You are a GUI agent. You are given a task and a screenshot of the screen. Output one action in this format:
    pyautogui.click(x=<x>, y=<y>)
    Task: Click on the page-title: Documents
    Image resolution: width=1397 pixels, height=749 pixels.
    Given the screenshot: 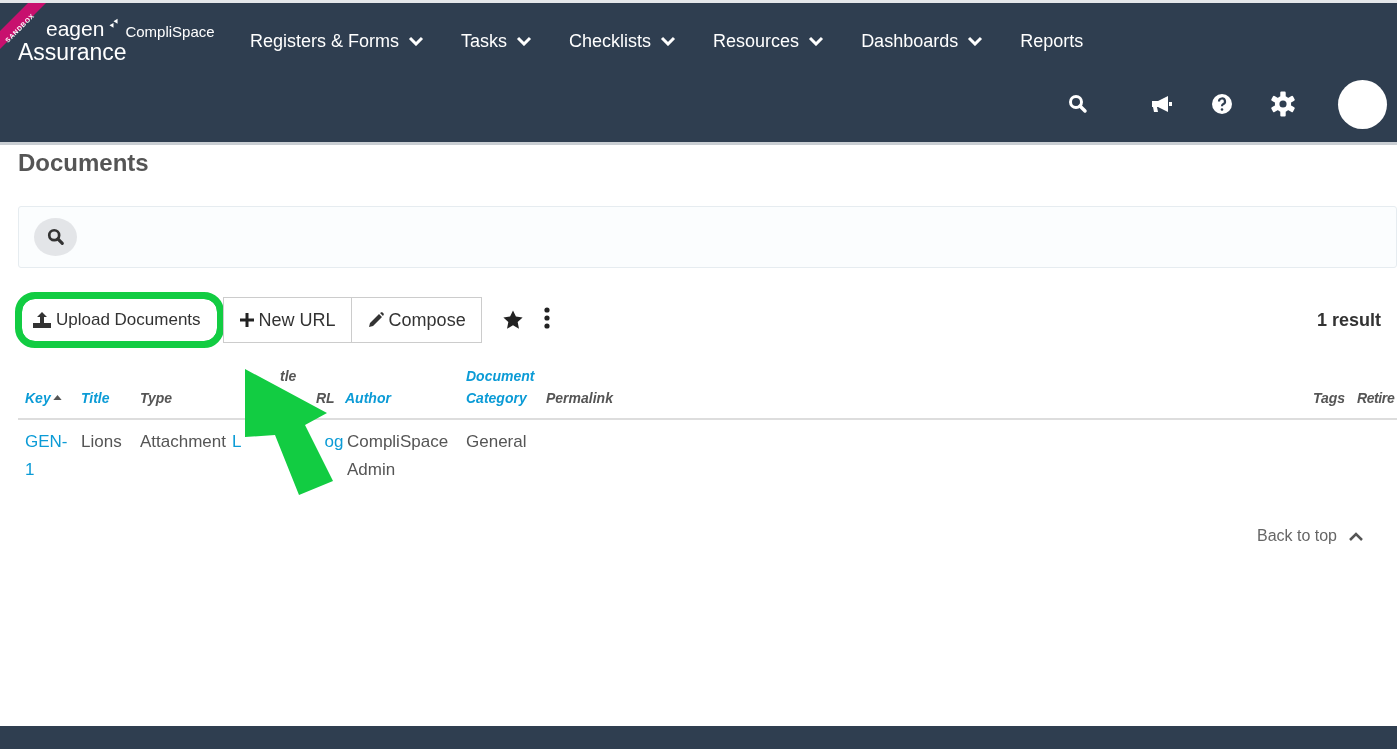 What is the action you would take?
    pyautogui.click(x=84, y=163)
    